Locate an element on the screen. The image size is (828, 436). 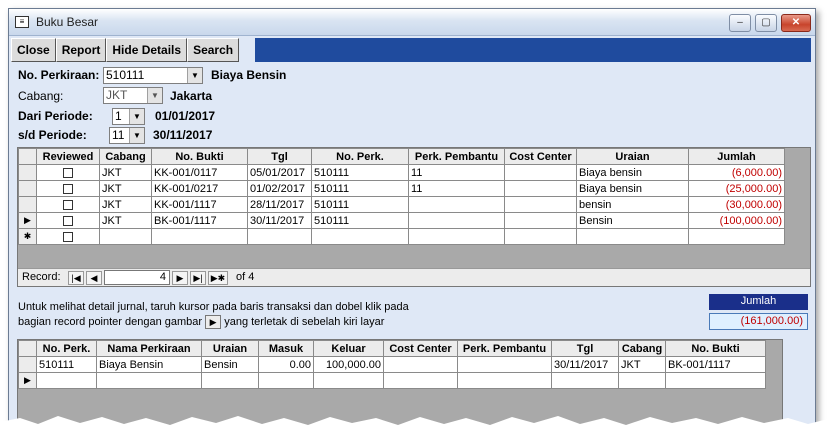
cell-no-bukti: KK-001/1117 is located at coordinates (199, 204).